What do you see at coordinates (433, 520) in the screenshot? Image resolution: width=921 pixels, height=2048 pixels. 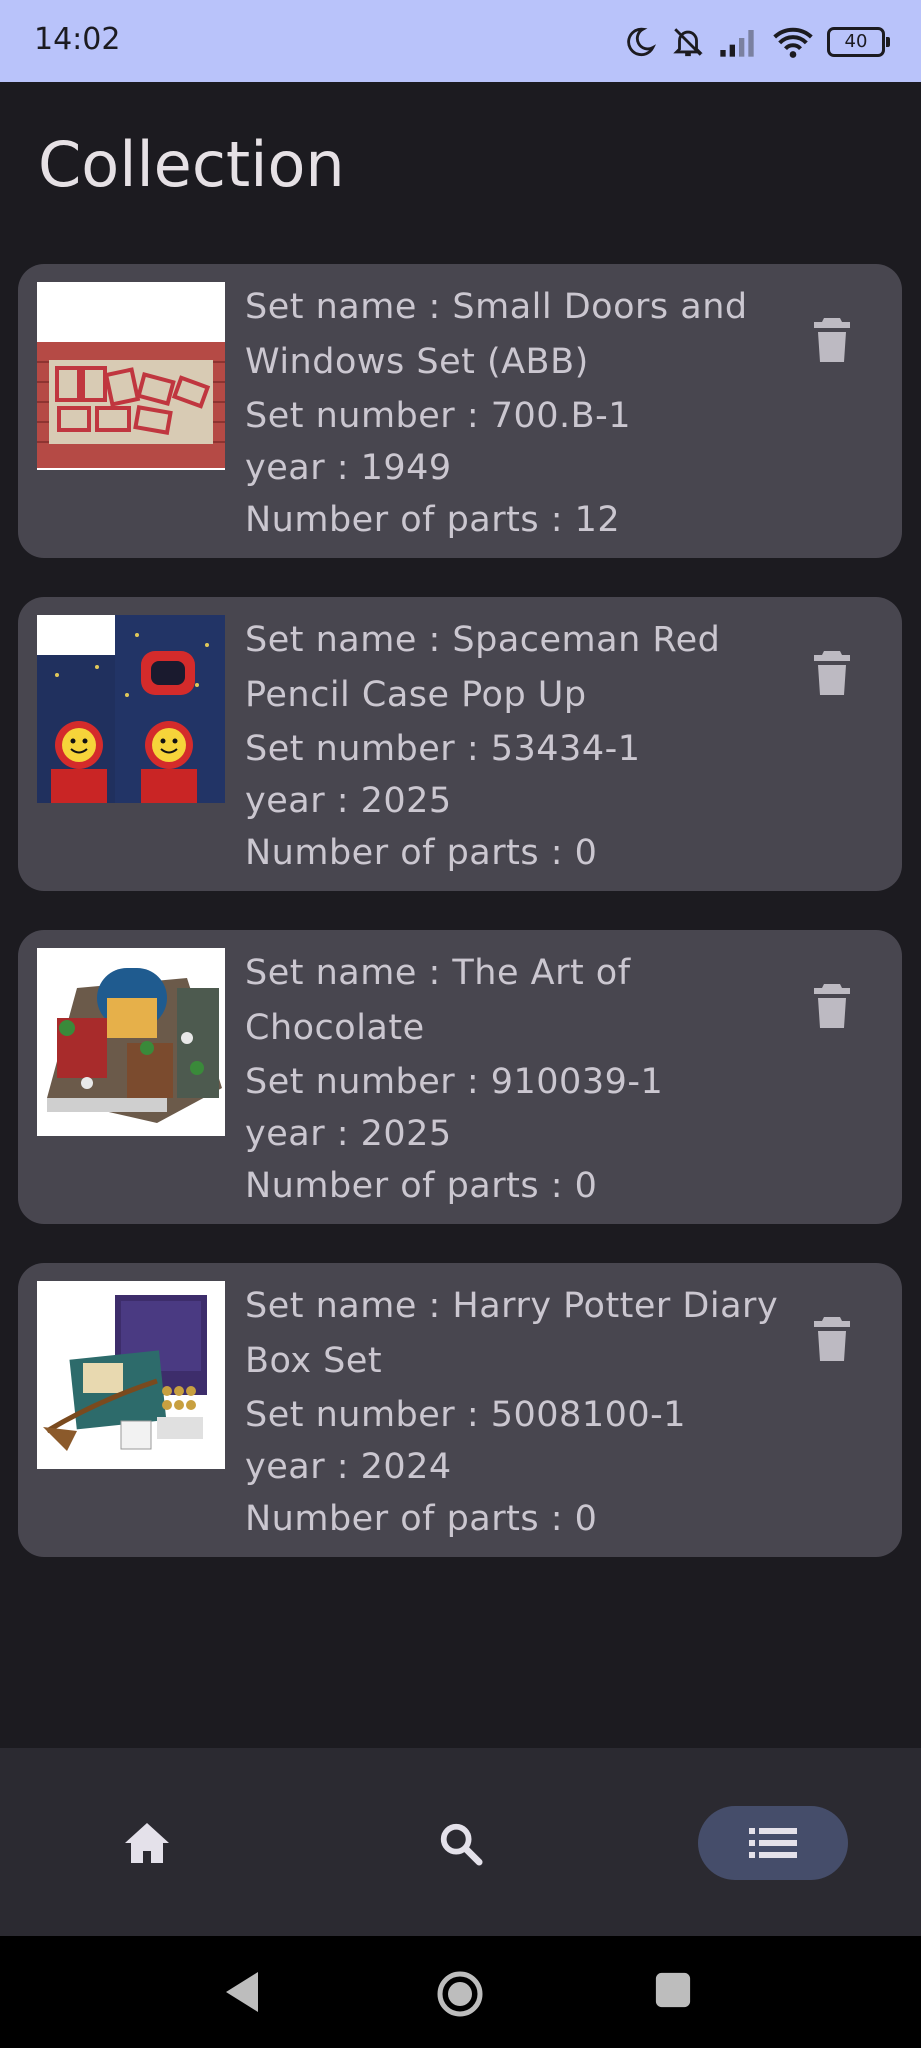 I see `set-parts: Number of parts : 12` at bounding box center [433, 520].